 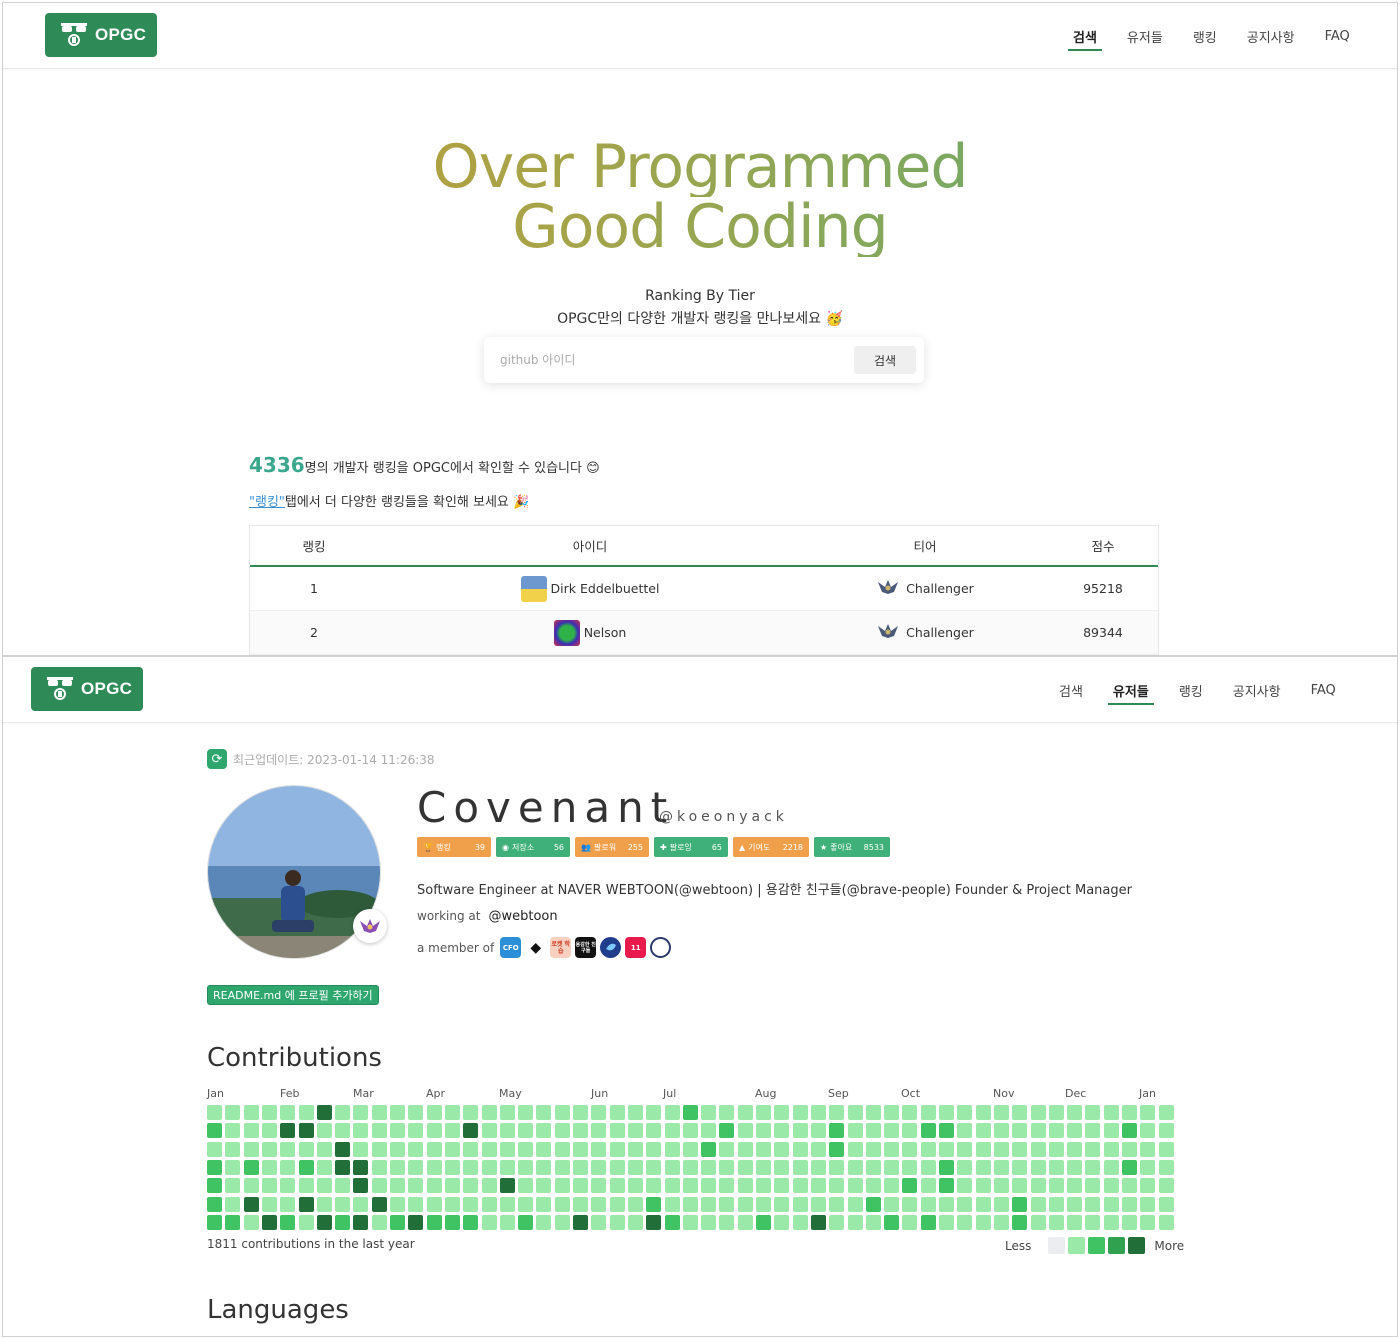 What do you see at coordinates (704, 589) in the screenshot?
I see `table-row: 1 Dirk Eddelbuettel Challenger 95218` at bounding box center [704, 589].